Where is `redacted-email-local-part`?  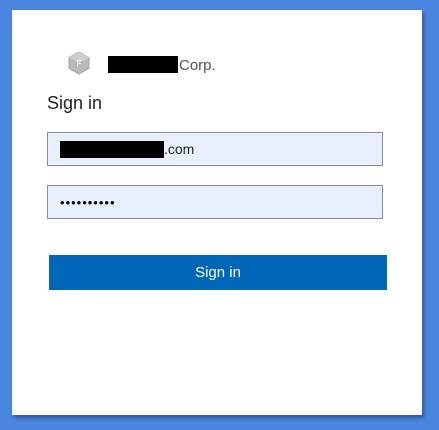
redacted-email-local-part is located at coordinates (112, 149).